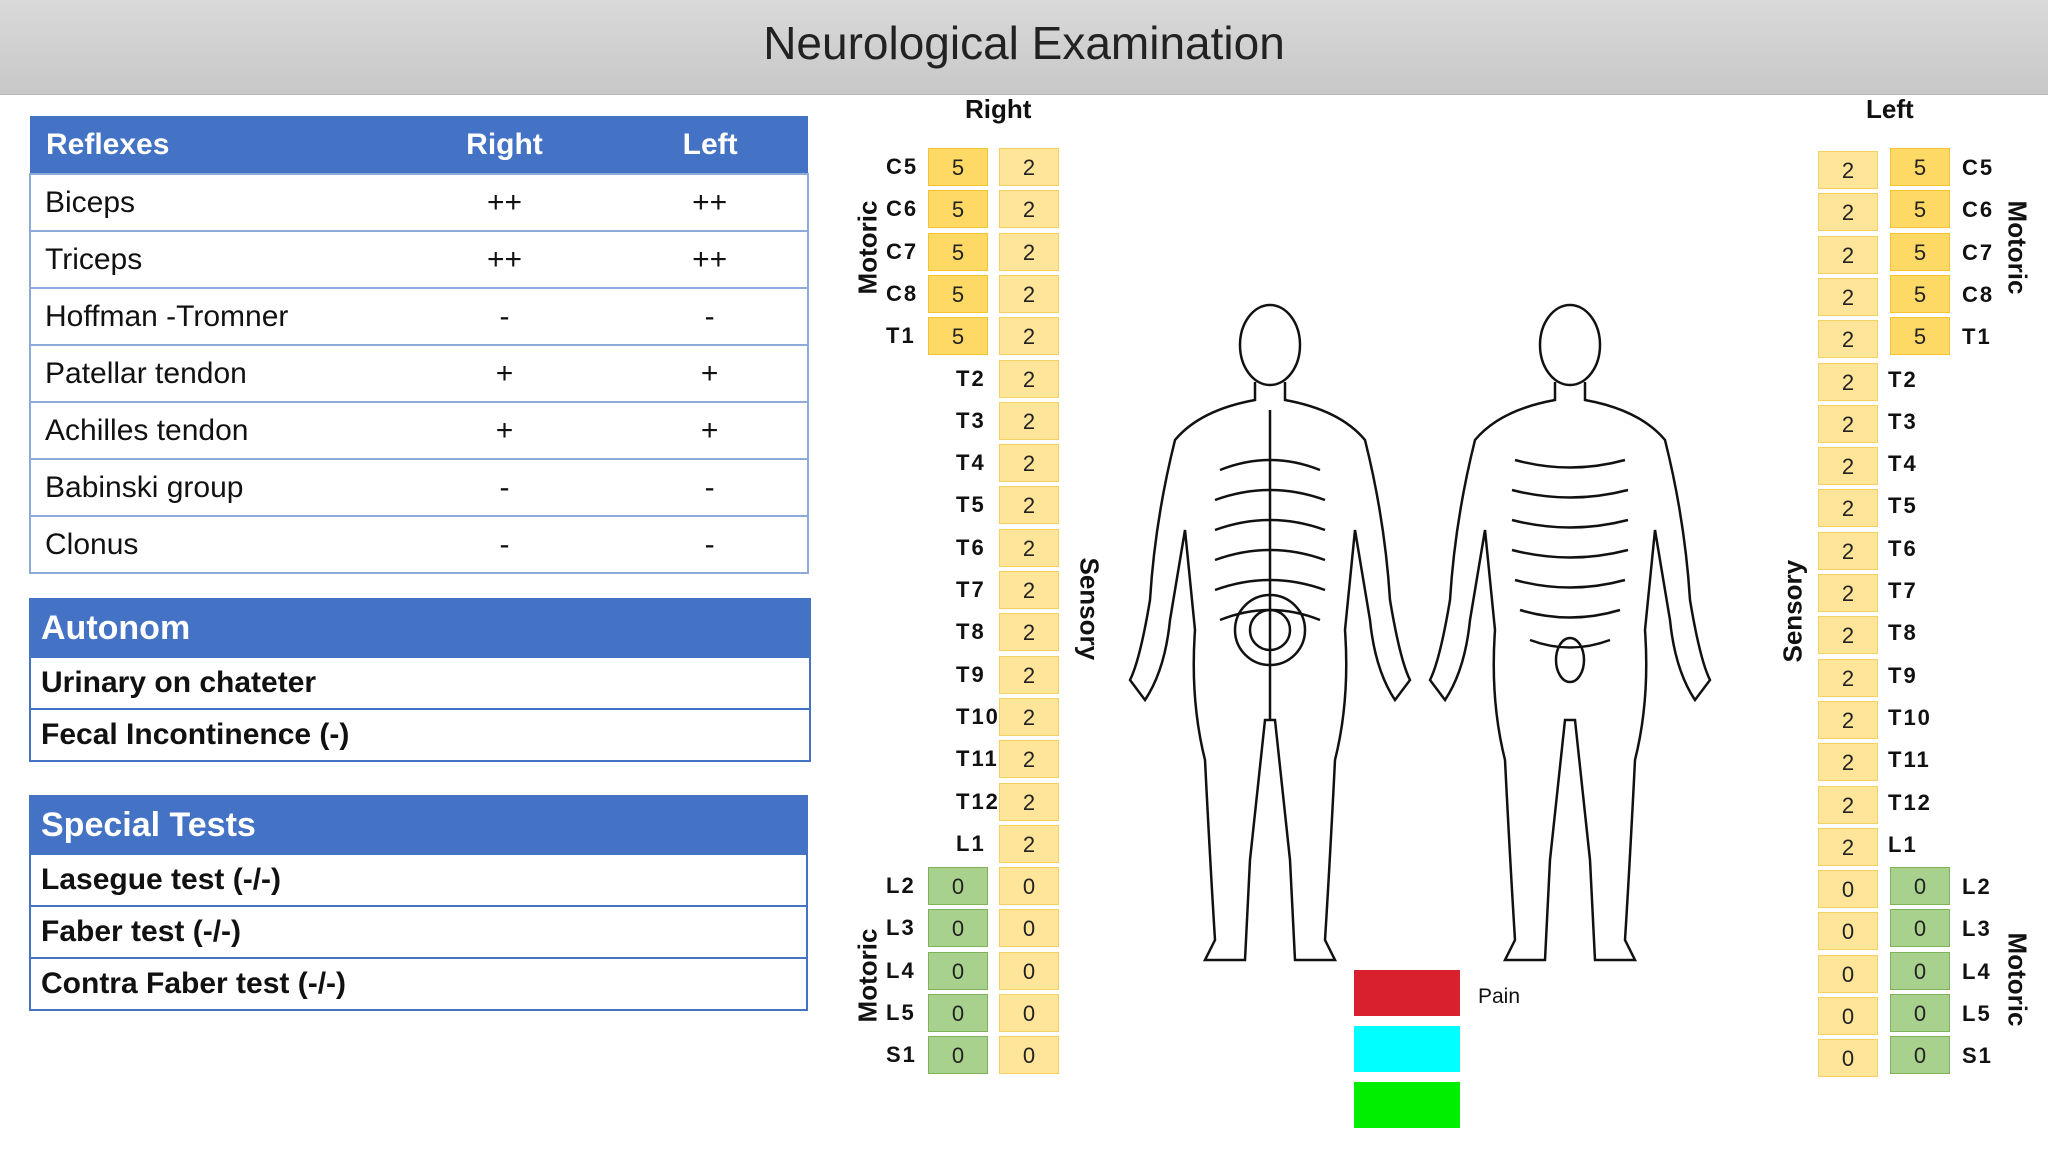 Image resolution: width=2048 pixels, height=1152 pixels. I want to click on left-sensory-cell-t3: 2, so click(1848, 423).